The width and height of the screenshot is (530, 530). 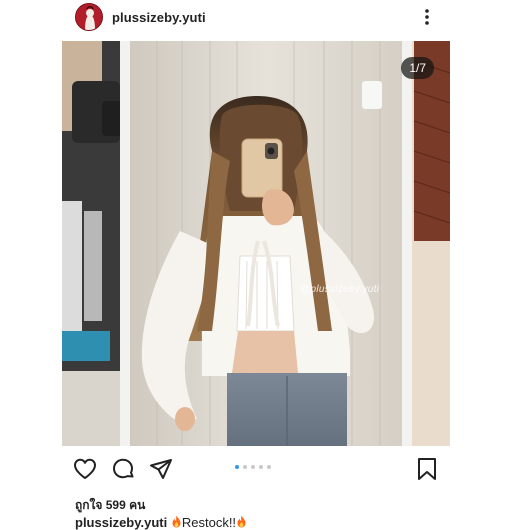 I want to click on carousel-indicator, so click(x=253, y=468).